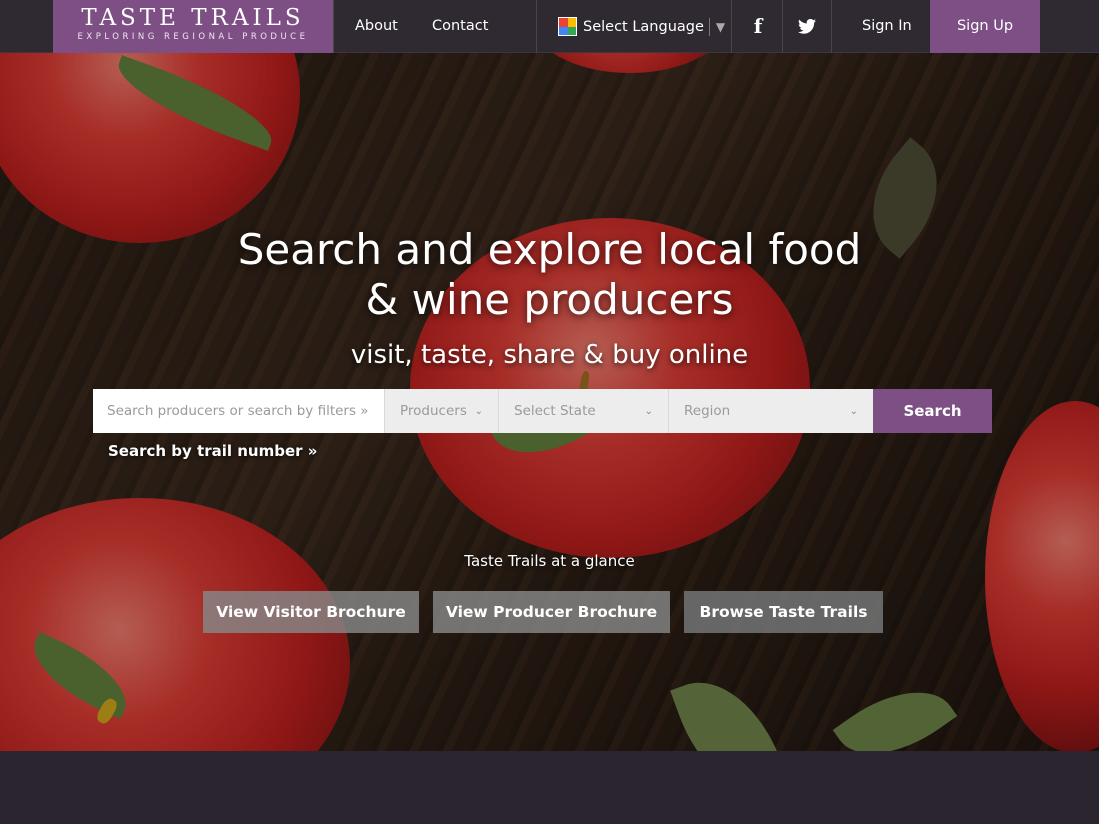  I want to click on browse-trails-button: Browse Taste Trails, so click(783, 612).